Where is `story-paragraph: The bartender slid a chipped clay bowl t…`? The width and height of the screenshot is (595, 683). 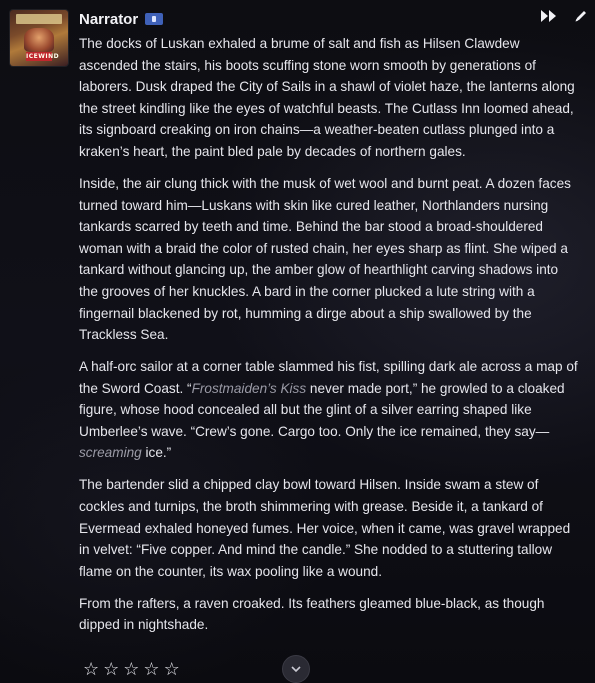
story-paragraph: The bartender slid a chipped clay bowl t… is located at coordinates (329, 528).